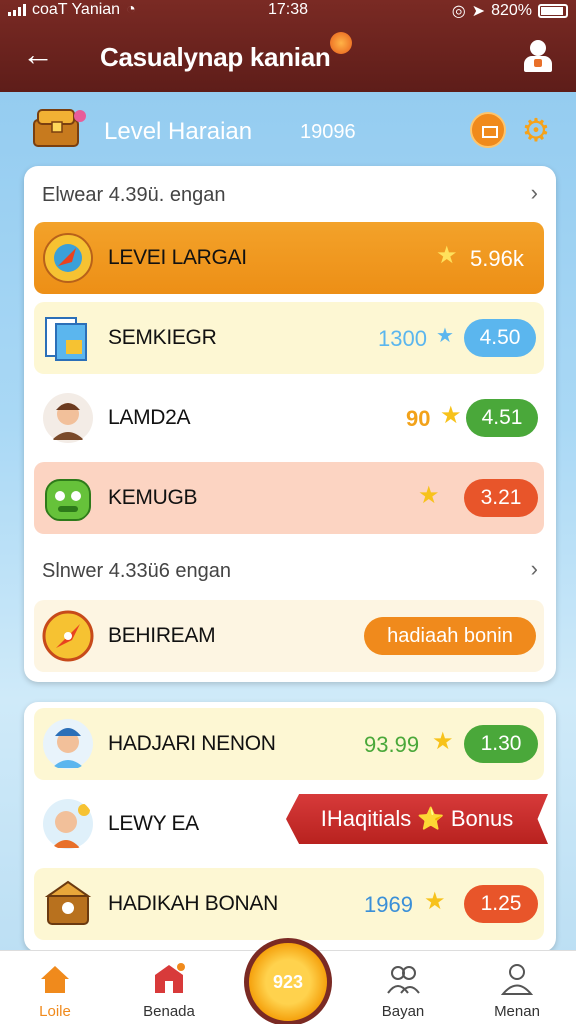 The image size is (576, 1024). What do you see at coordinates (500, 338) in the screenshot?
I see `value-pill: 4.50` at bounding box center [500, 338].